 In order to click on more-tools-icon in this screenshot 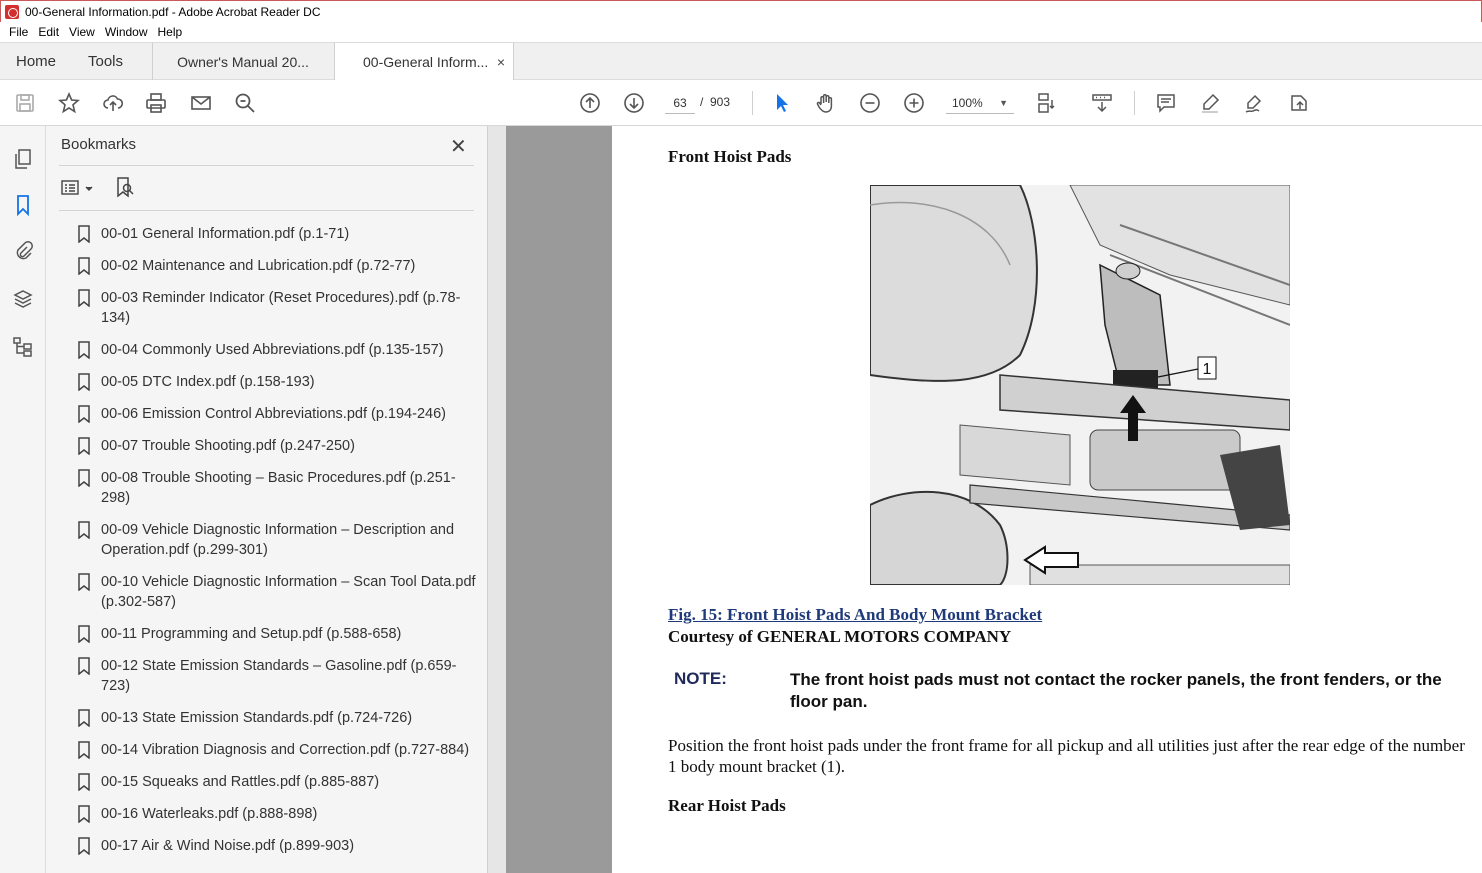, I will do `click(1299, 103)`.